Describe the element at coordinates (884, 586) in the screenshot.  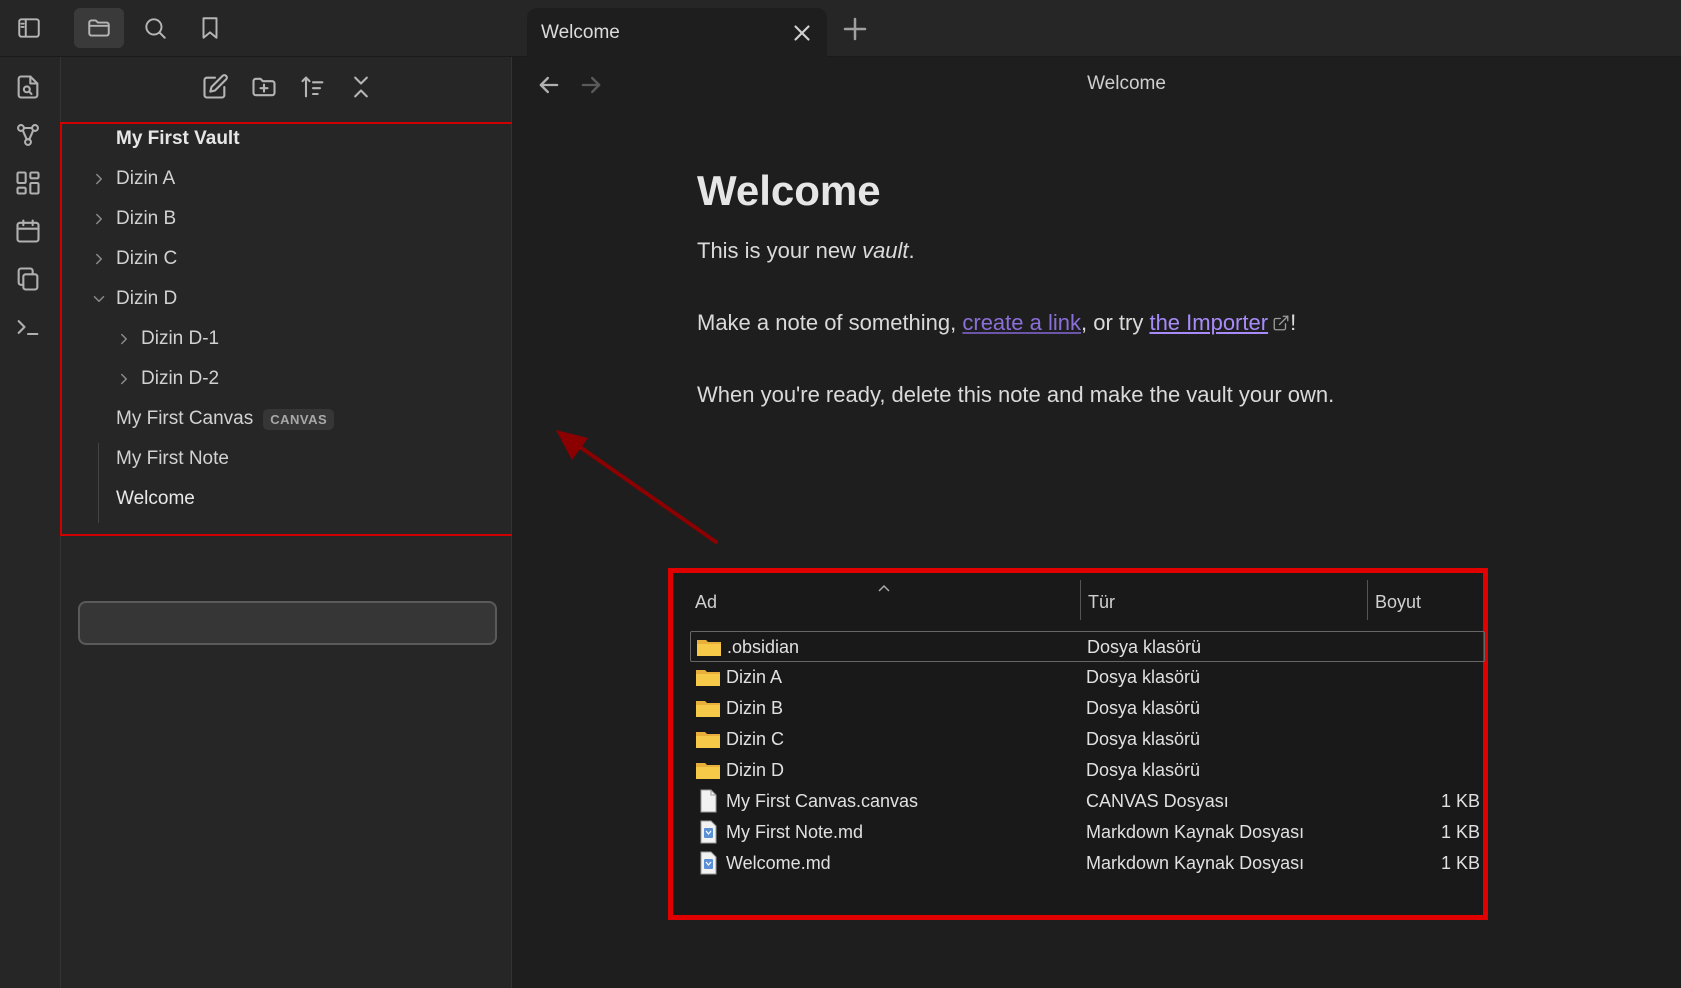
I see `sort-caret-icon` at that location.